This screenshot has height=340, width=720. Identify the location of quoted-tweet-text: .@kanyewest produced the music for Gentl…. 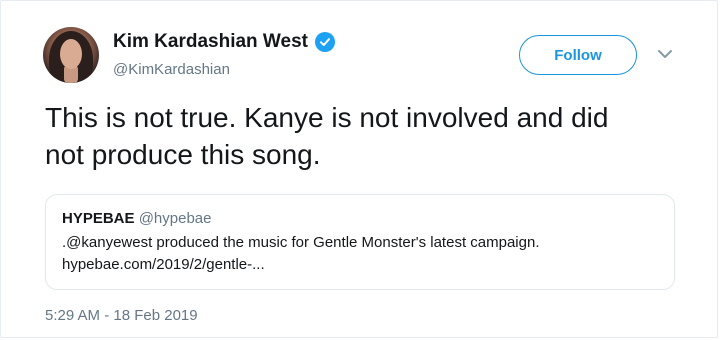
(301, 242).